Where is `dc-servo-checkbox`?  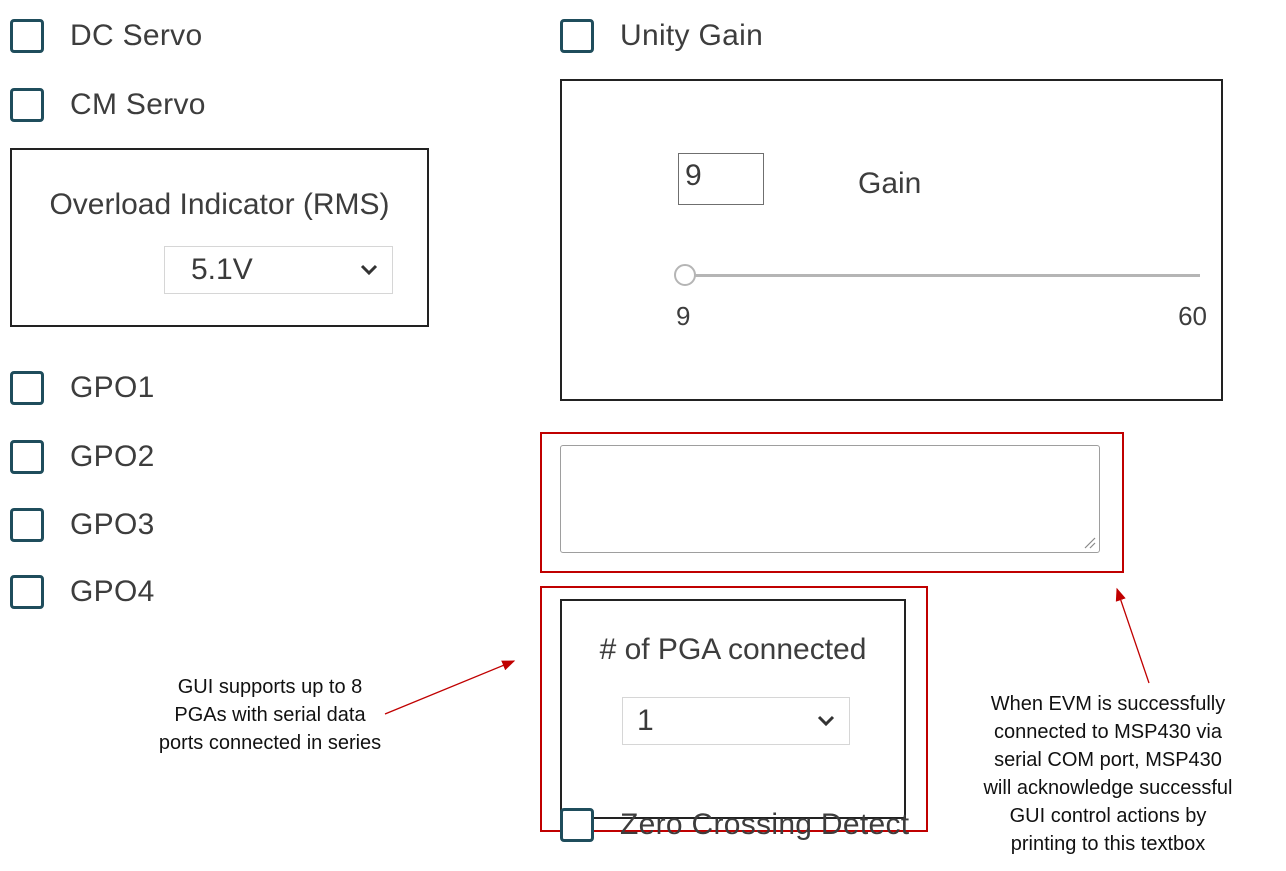 dc-servo-checkbox is located at coordinates (27, 36).